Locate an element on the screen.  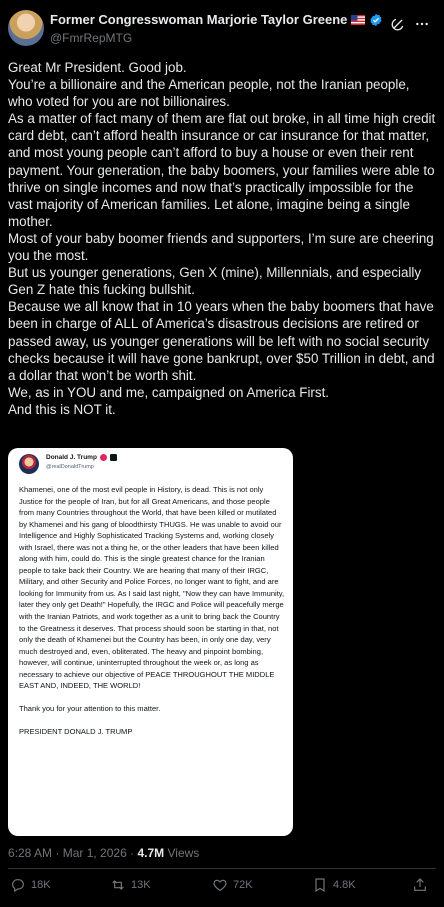
embedded-display-name: Donald J. Trump is located at coordinates (71, 457).